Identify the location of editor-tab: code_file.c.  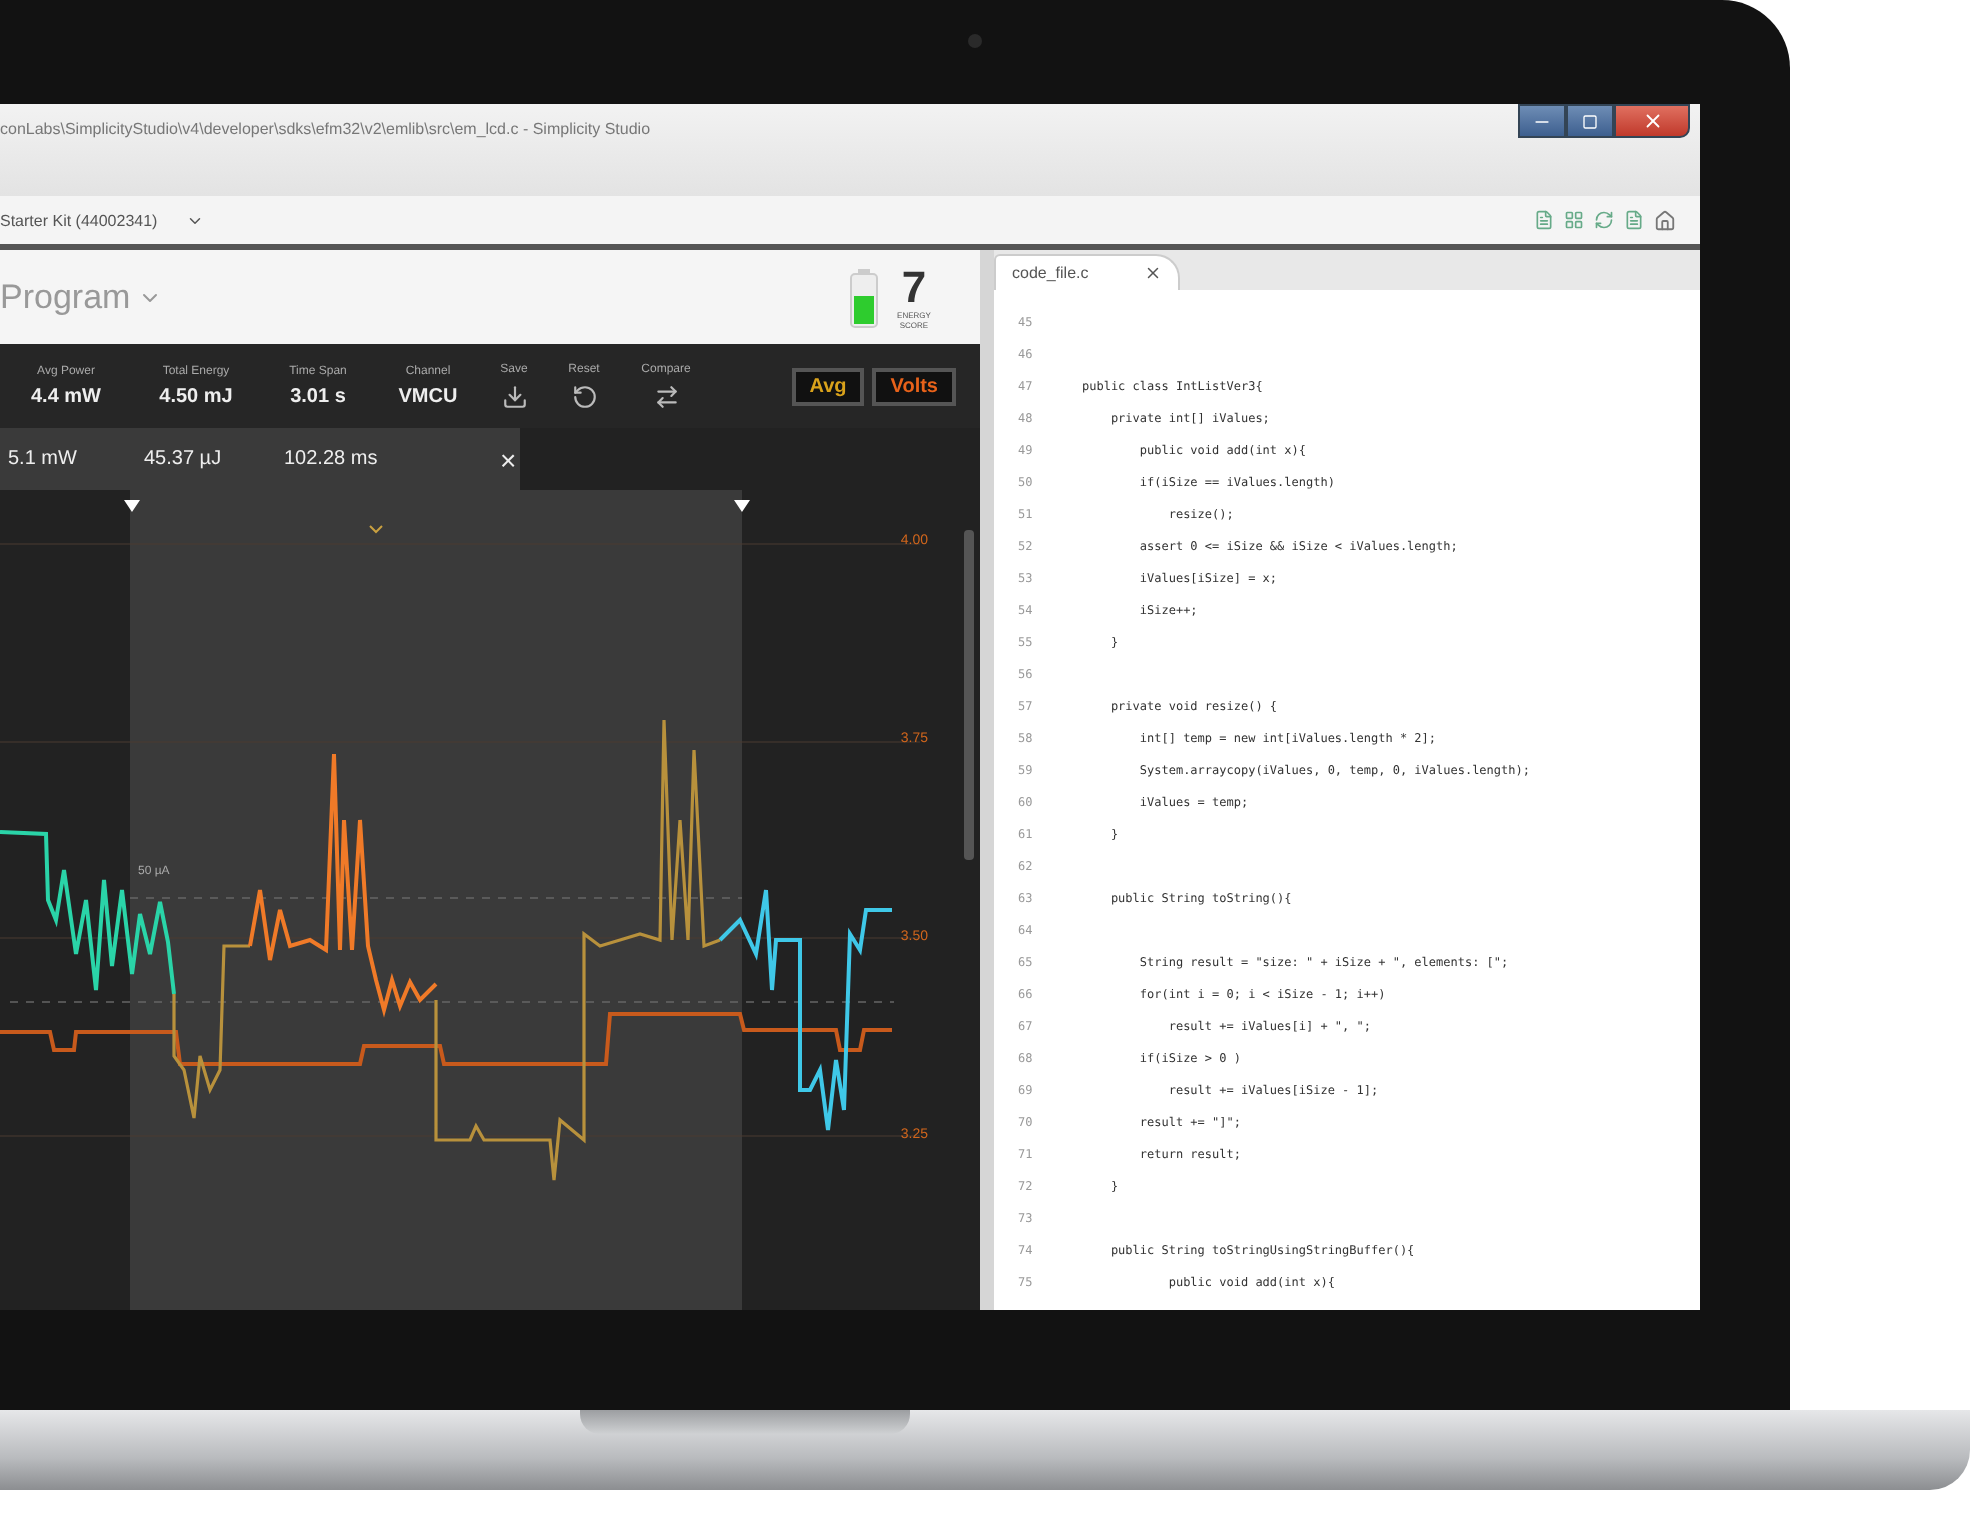
(1087, 272).